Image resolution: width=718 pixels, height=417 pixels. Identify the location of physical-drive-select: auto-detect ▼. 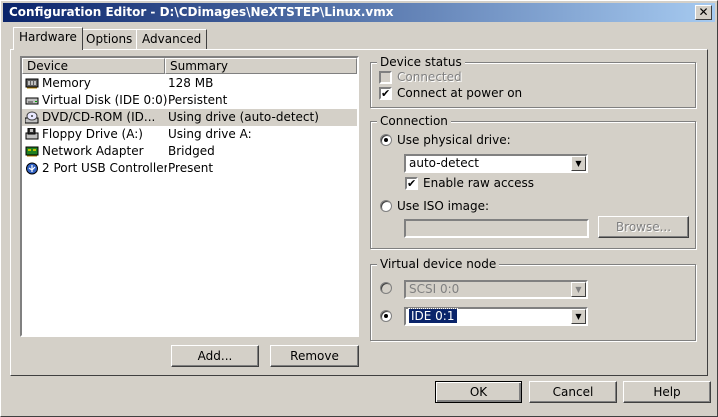
(496, 163).